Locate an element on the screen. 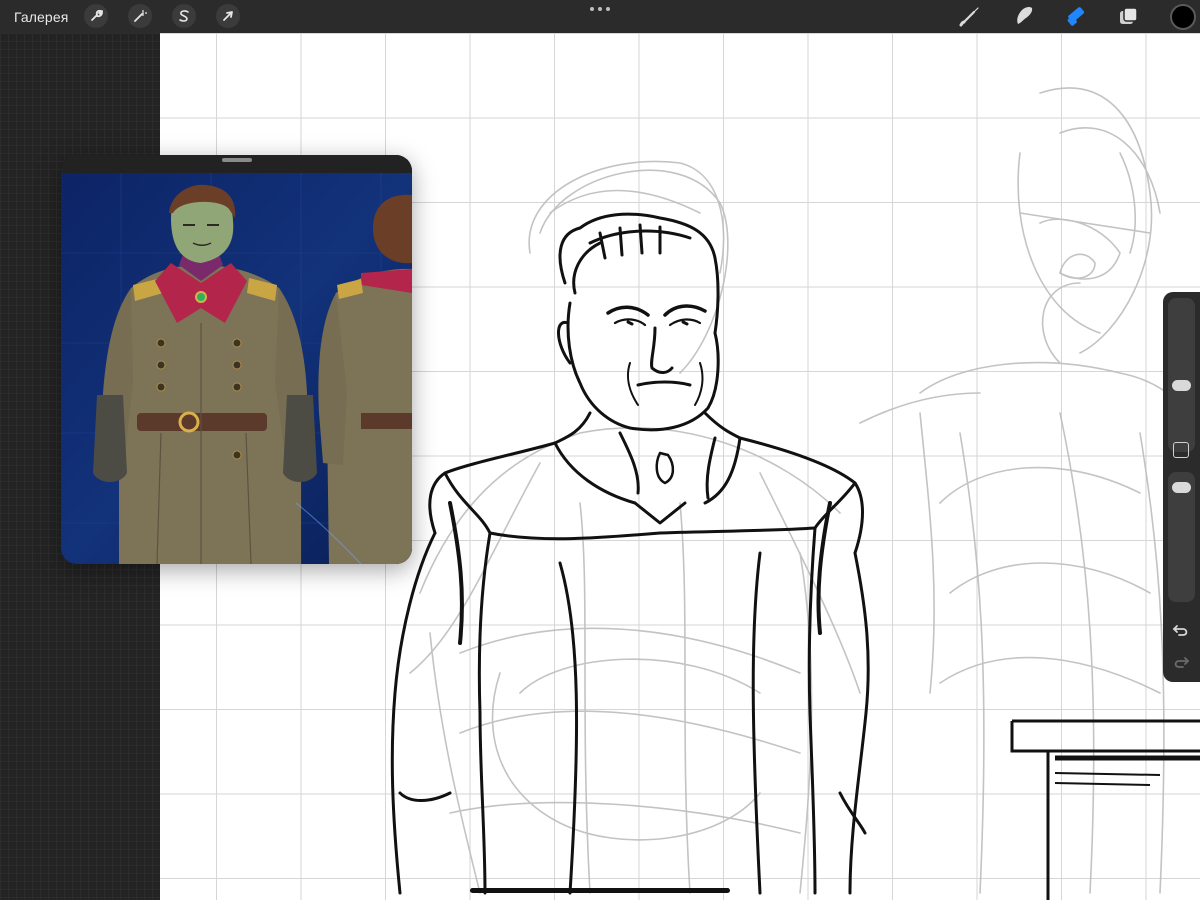 This screenshot has height=900, width=1200. magic-wand-icon is located at coordinates (140, 16).